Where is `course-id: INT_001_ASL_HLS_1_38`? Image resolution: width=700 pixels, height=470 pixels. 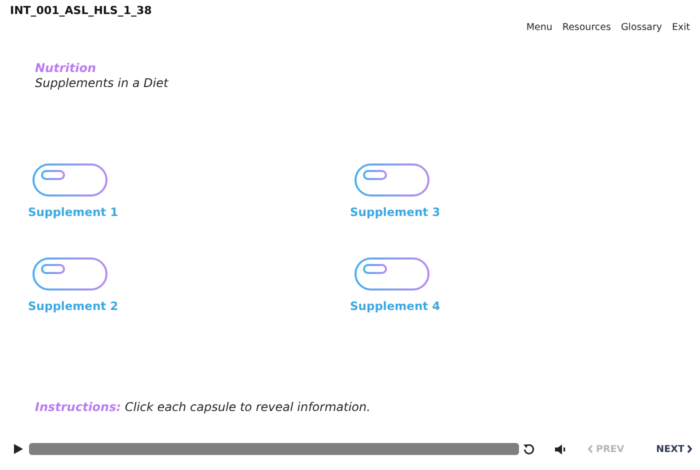 course-id: INT_001_ASL_HLS_1_38 is located at coordinates (81, 10).